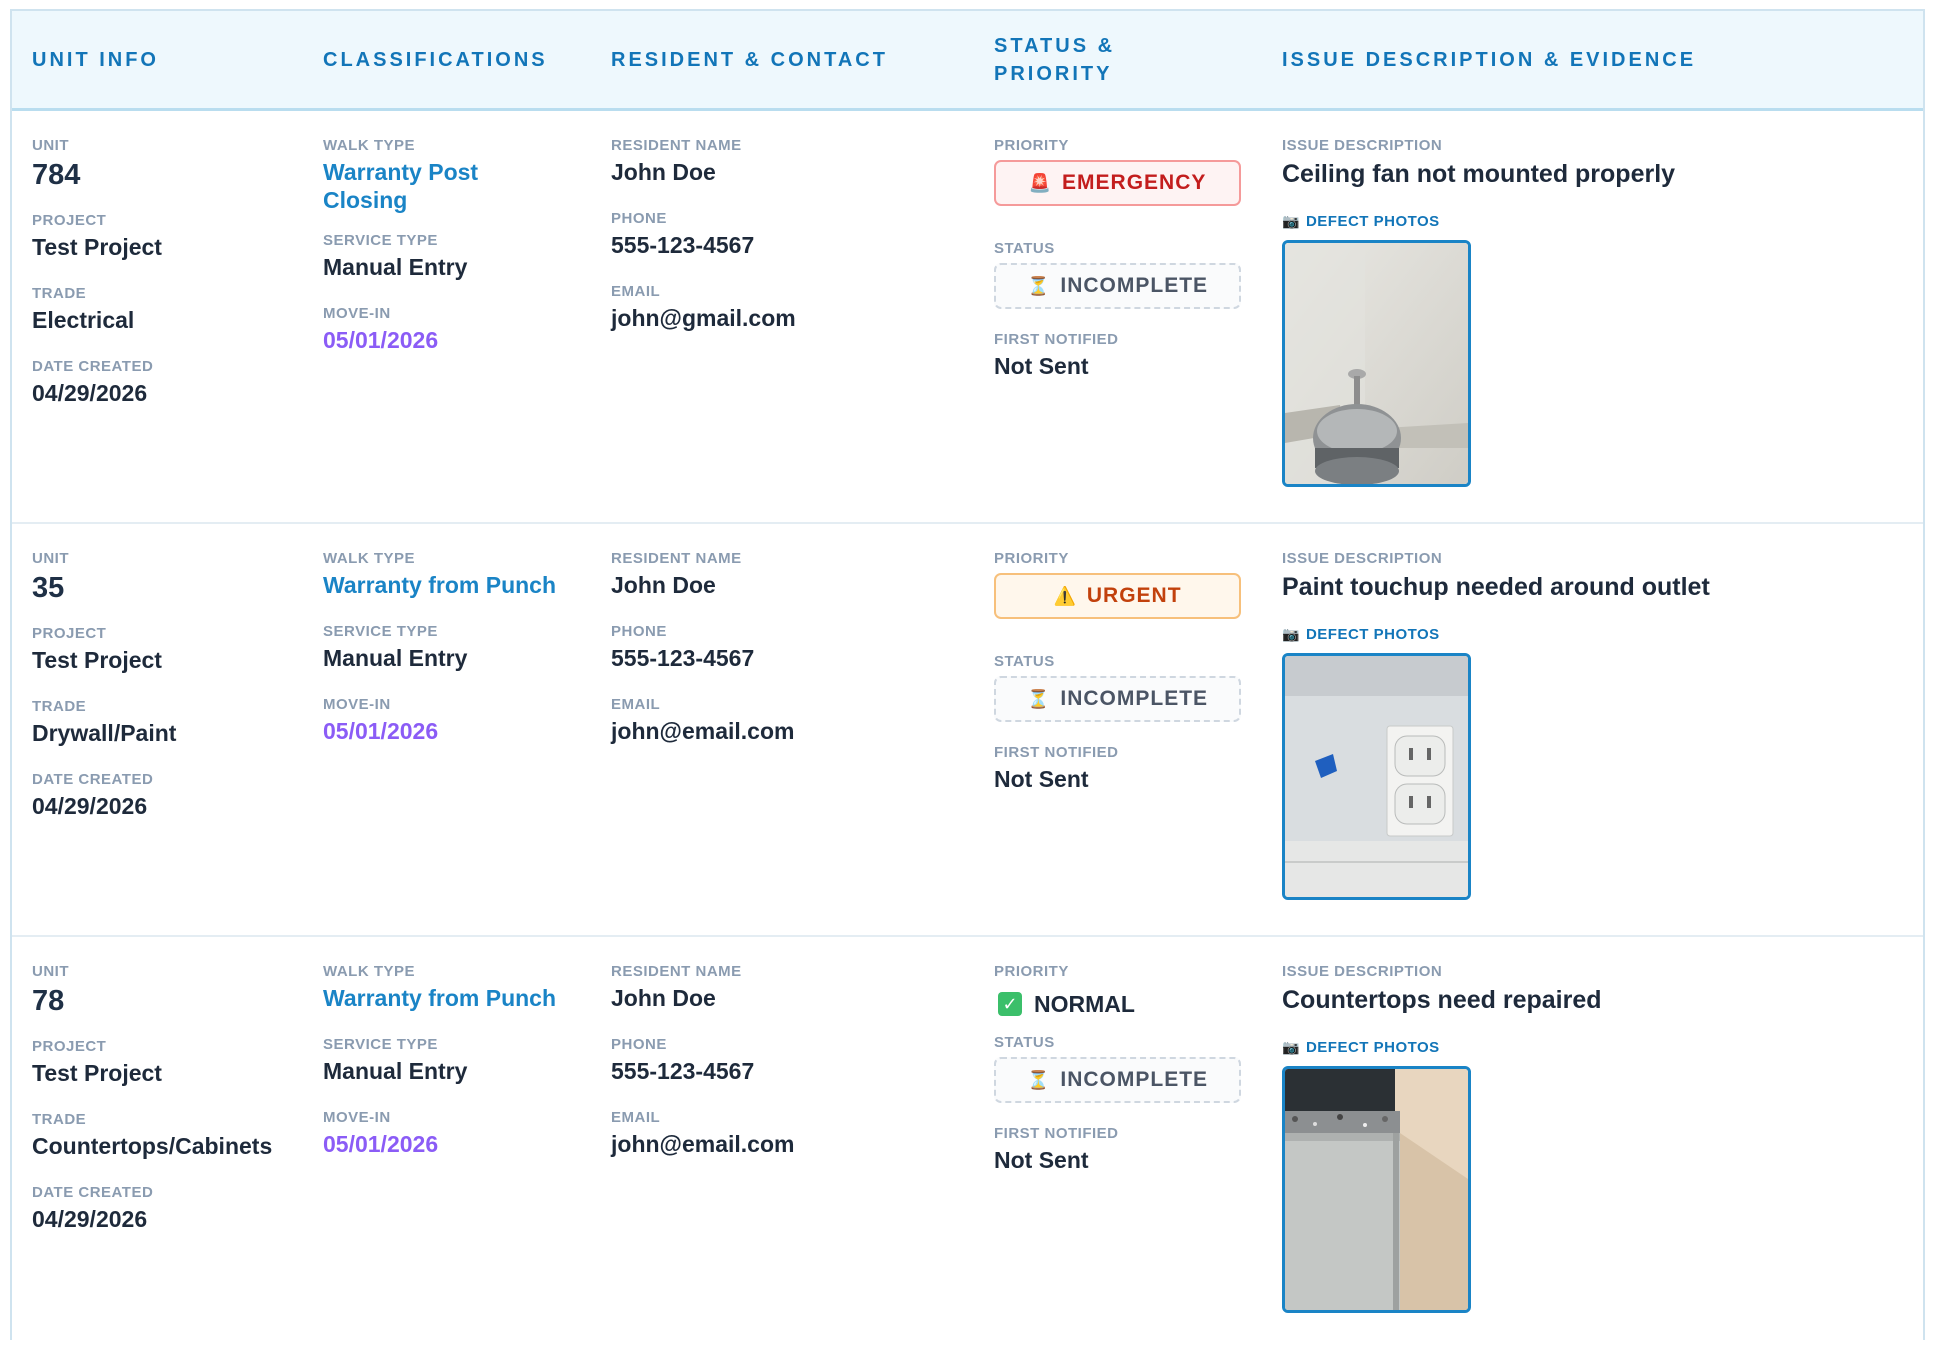  Describe the element at coordinates (1376, 776) in the screenshot. I see `wall-outlet-photo` at that location.